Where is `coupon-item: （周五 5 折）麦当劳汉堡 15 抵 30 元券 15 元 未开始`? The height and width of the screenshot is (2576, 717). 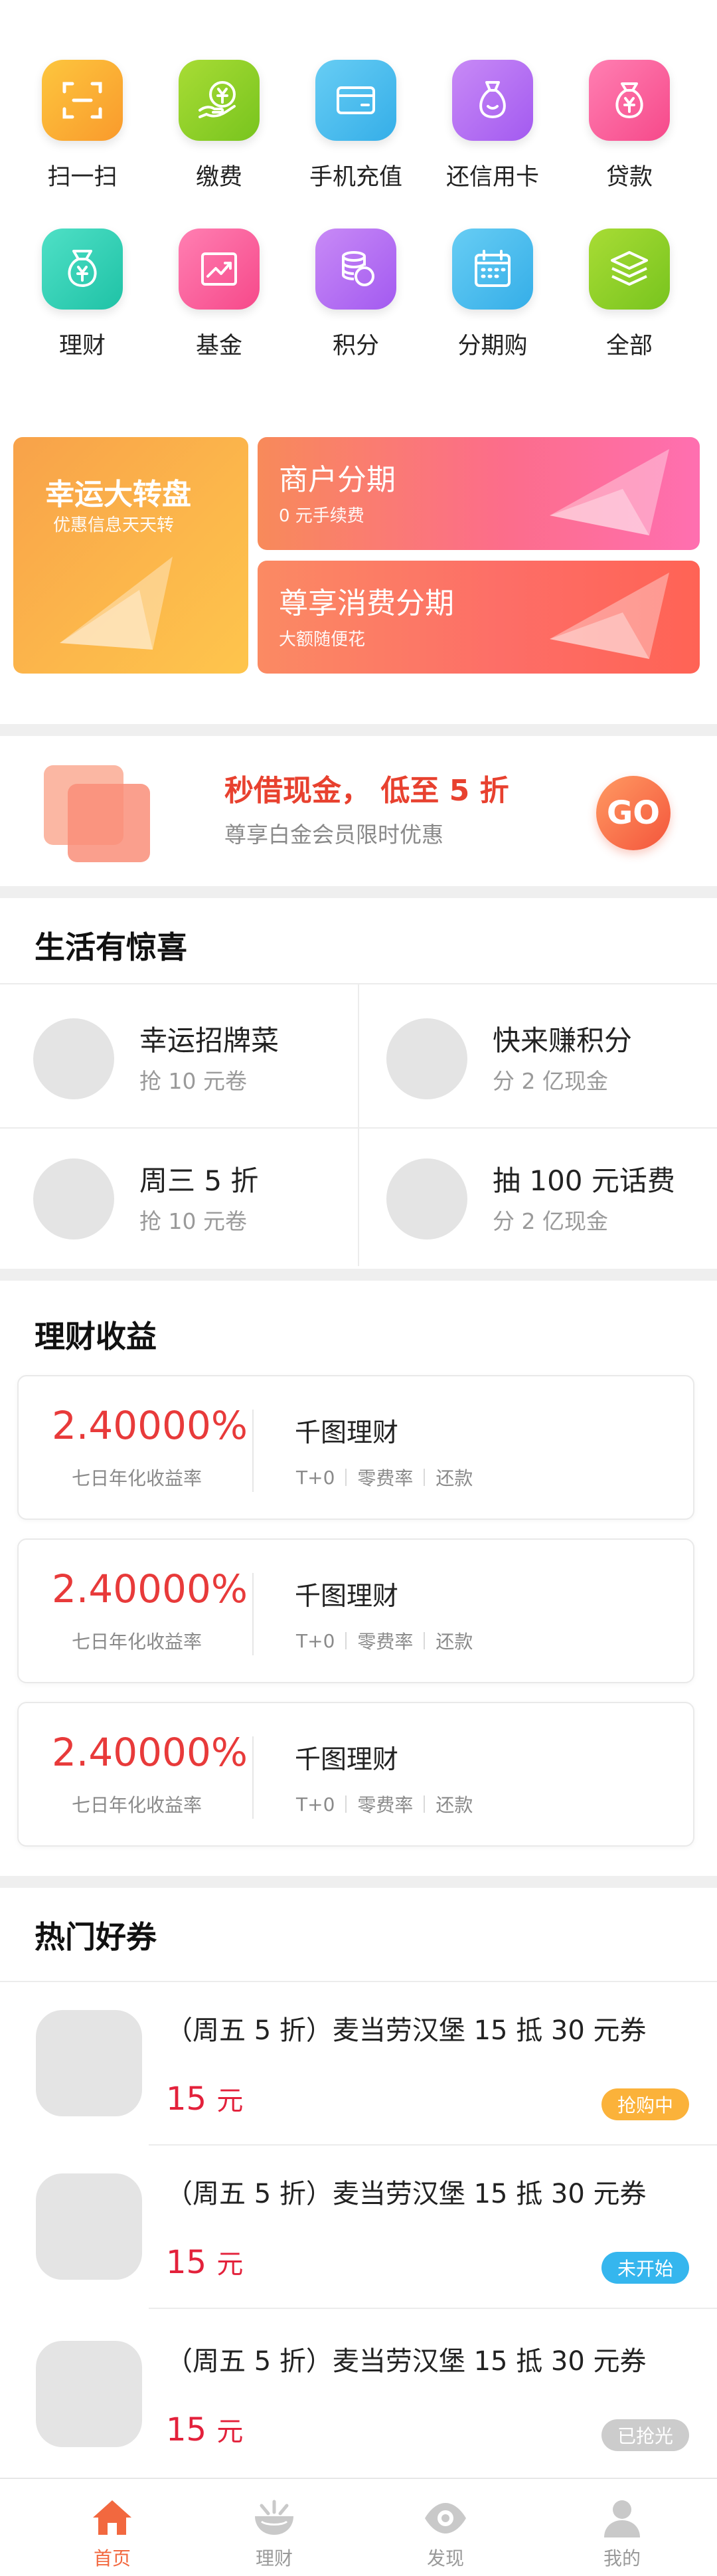 coupon-item: （周五 5 折）麦当劳汉堡 15 抵 30 元券 15 元 未开始 is located at coordinates (358, 2228).